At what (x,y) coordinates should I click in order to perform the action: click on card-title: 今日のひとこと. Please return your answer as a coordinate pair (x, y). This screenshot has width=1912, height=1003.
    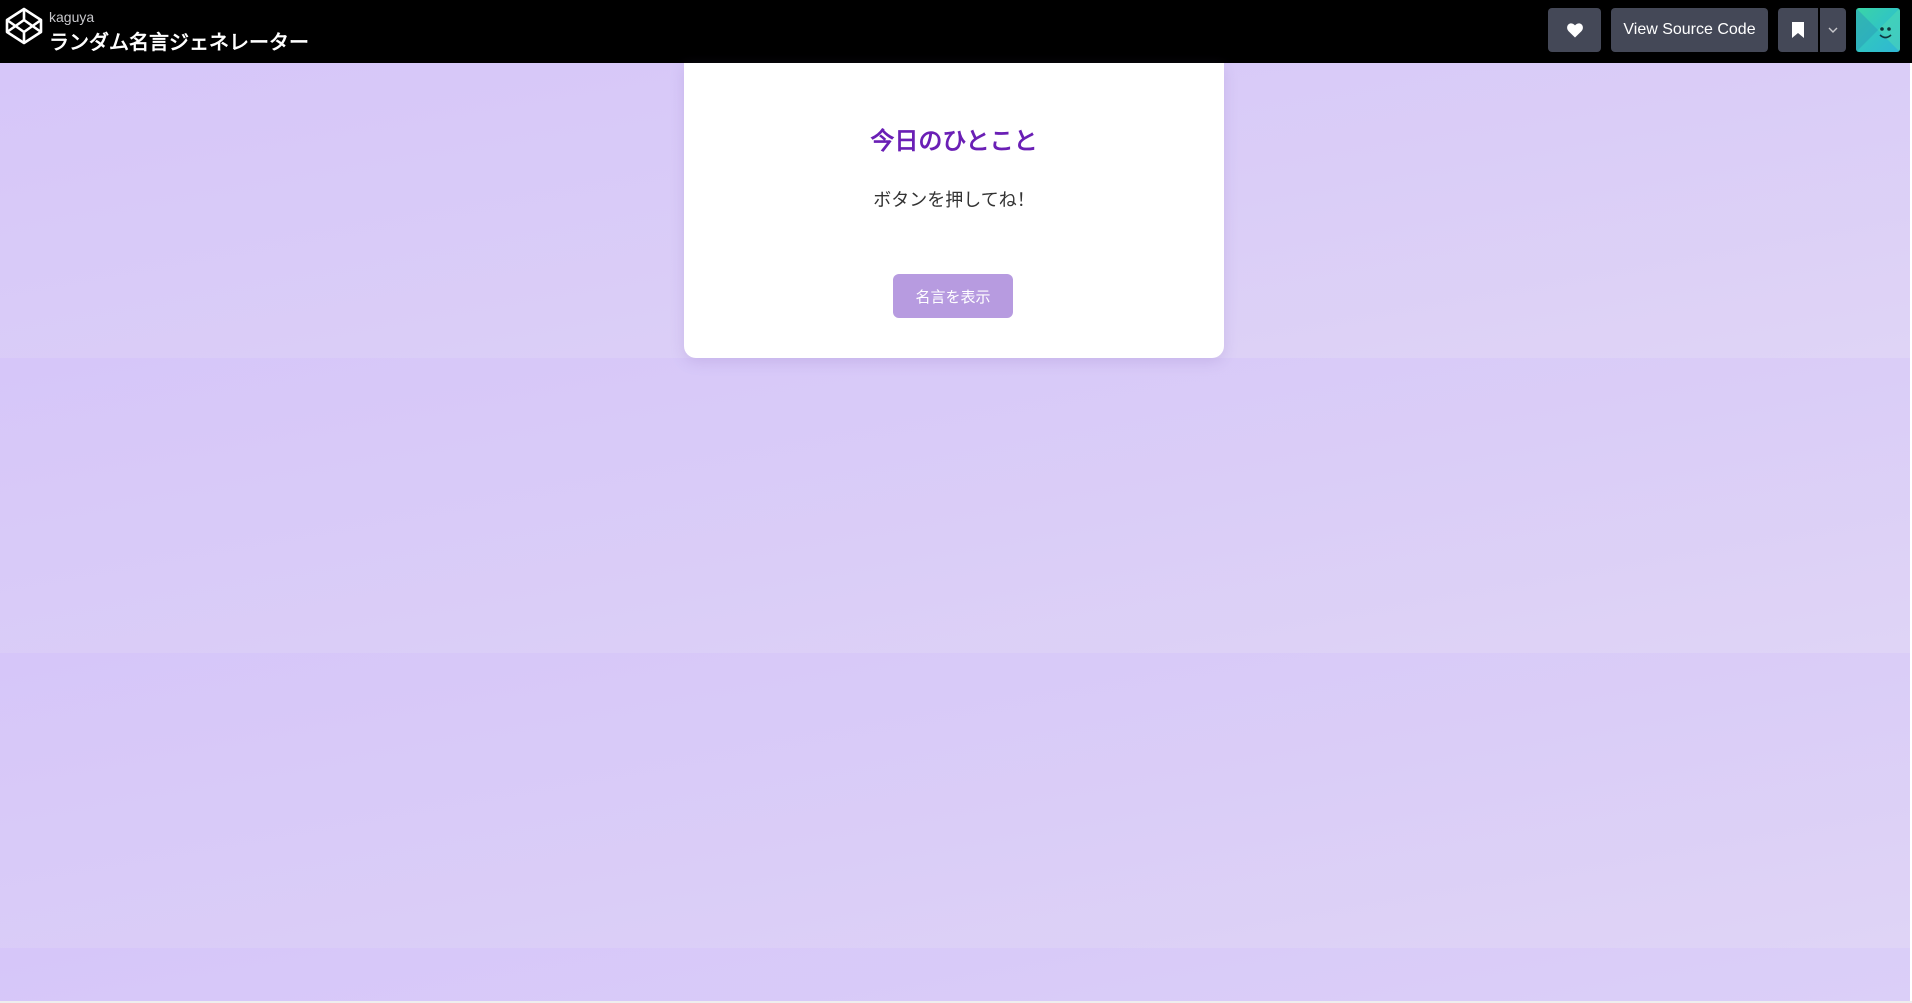
    Looking at the image, I should click on (954, 141).